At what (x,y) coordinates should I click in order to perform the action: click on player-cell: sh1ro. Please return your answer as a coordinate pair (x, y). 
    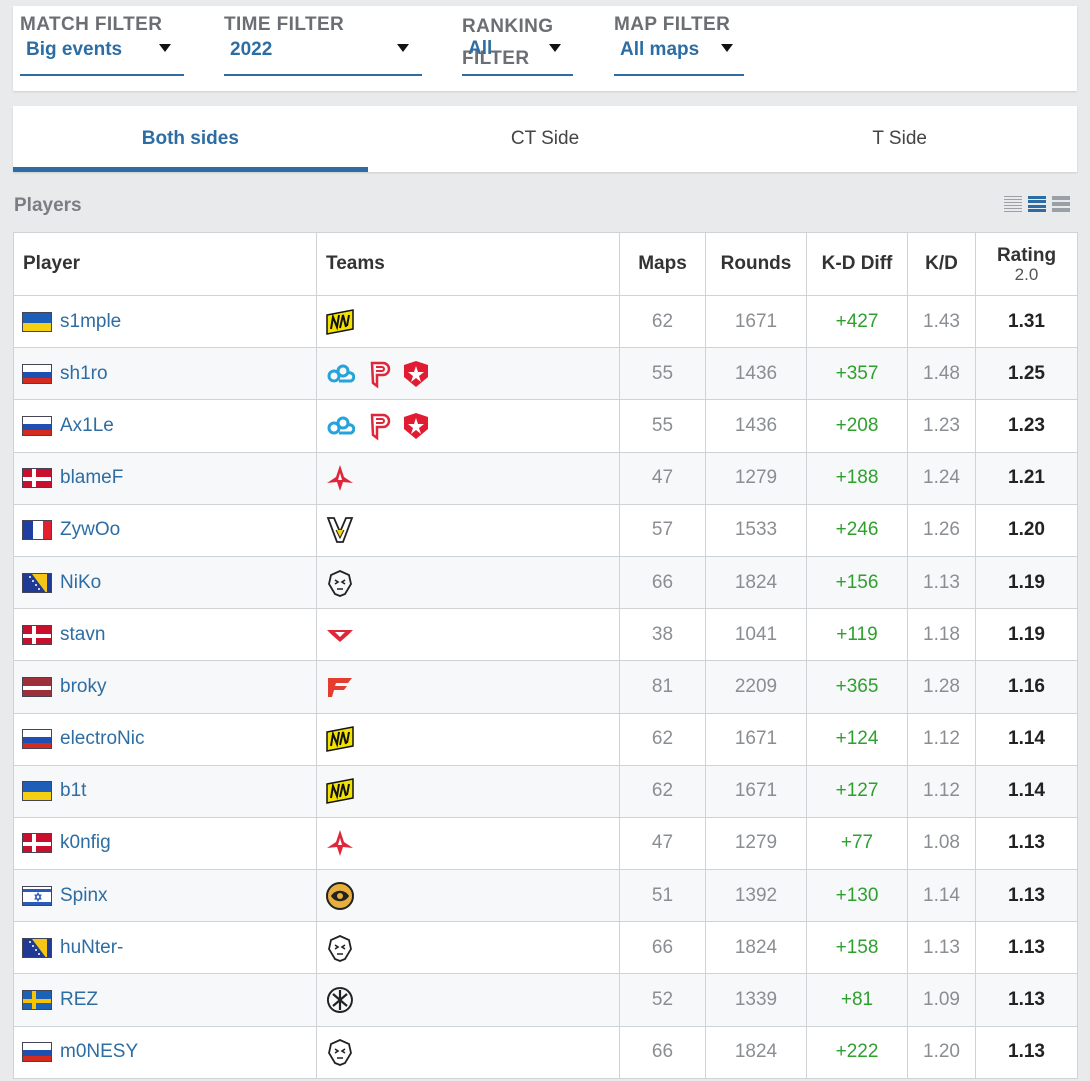
    Looking at the image, I should click on (165, 374).